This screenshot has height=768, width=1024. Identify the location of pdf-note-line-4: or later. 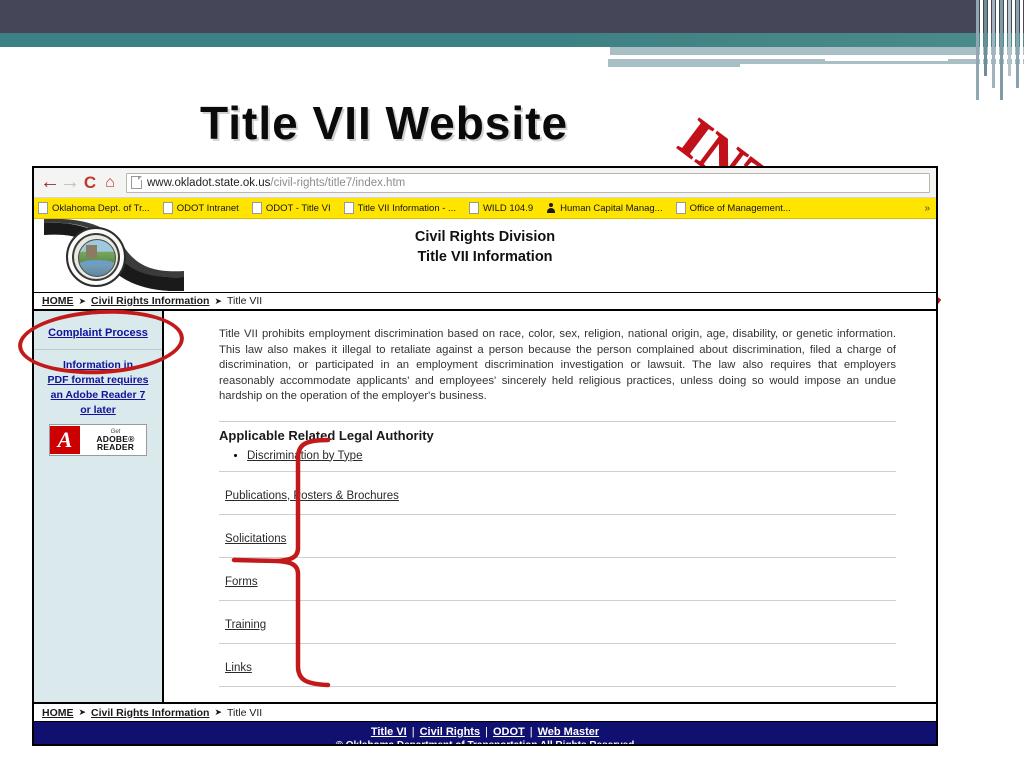
(98, 410).